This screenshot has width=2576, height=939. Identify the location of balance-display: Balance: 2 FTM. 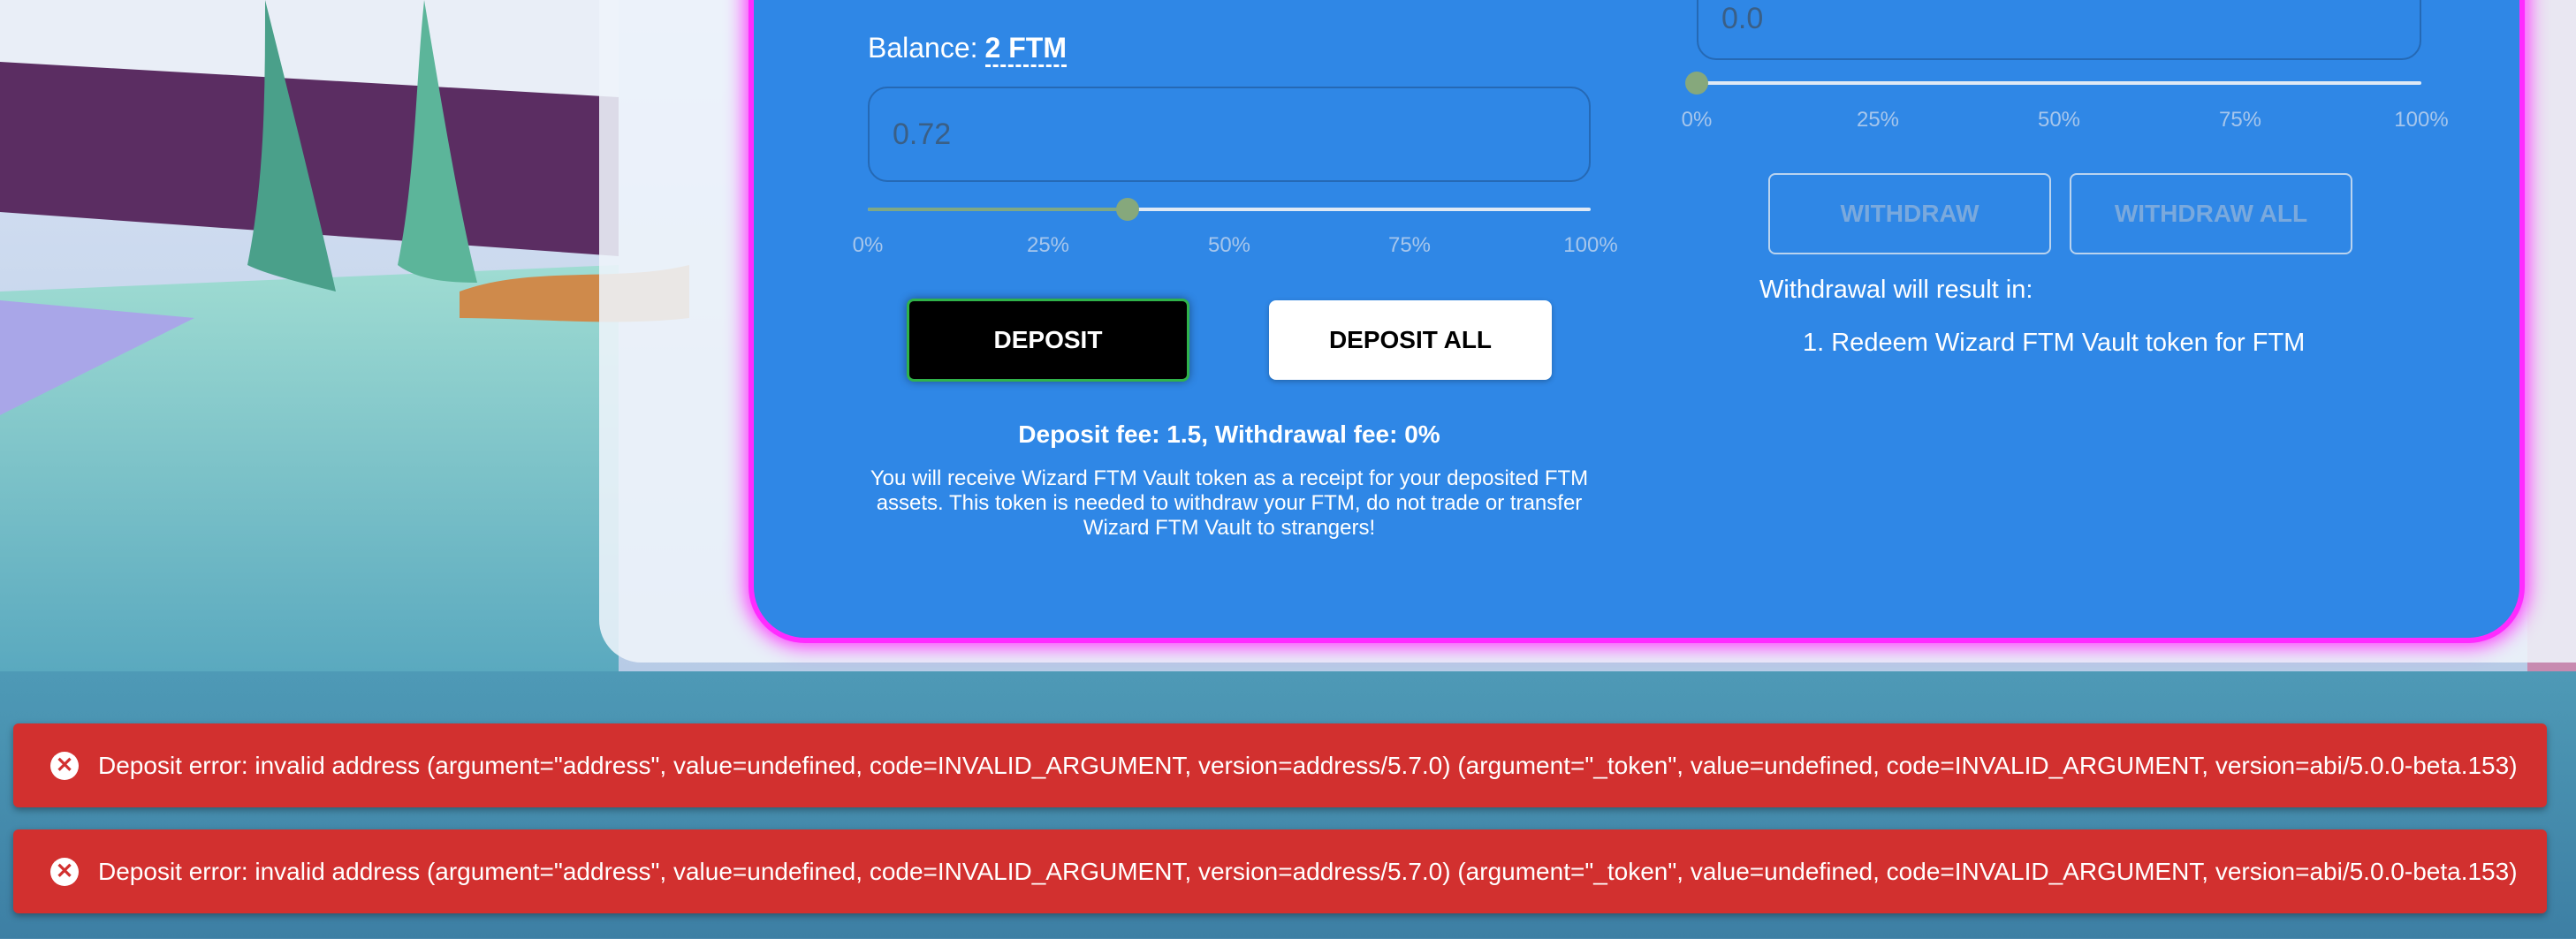
(967, 49).